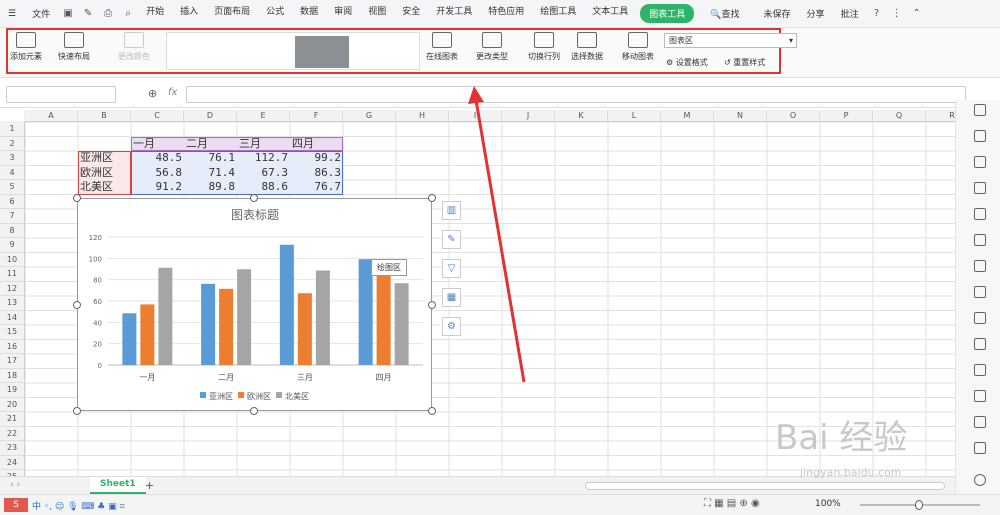 The image size is (1000, 515). What do you see at coordinates (980, 110) in the screenshot?
I see `cursor-icon` at bounding box center [980, 110].